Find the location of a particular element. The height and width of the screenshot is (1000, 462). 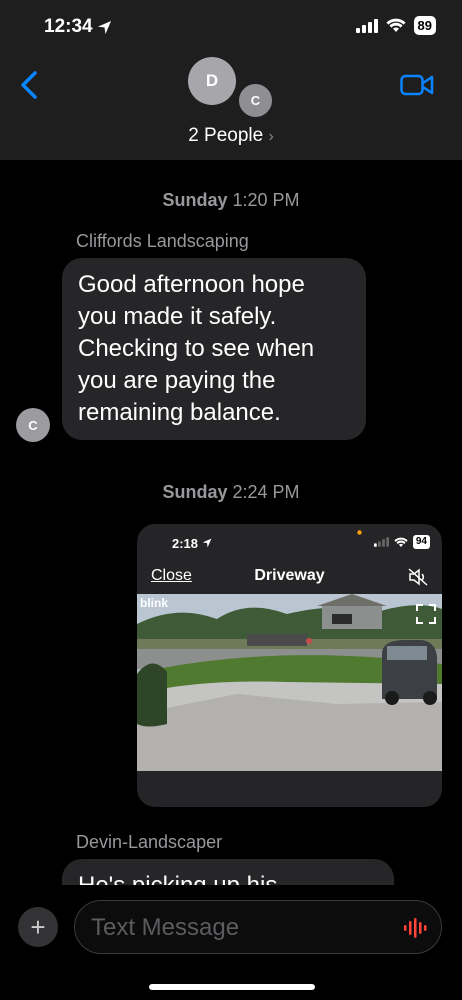

home-indicator is located at coordinates (232, 987).